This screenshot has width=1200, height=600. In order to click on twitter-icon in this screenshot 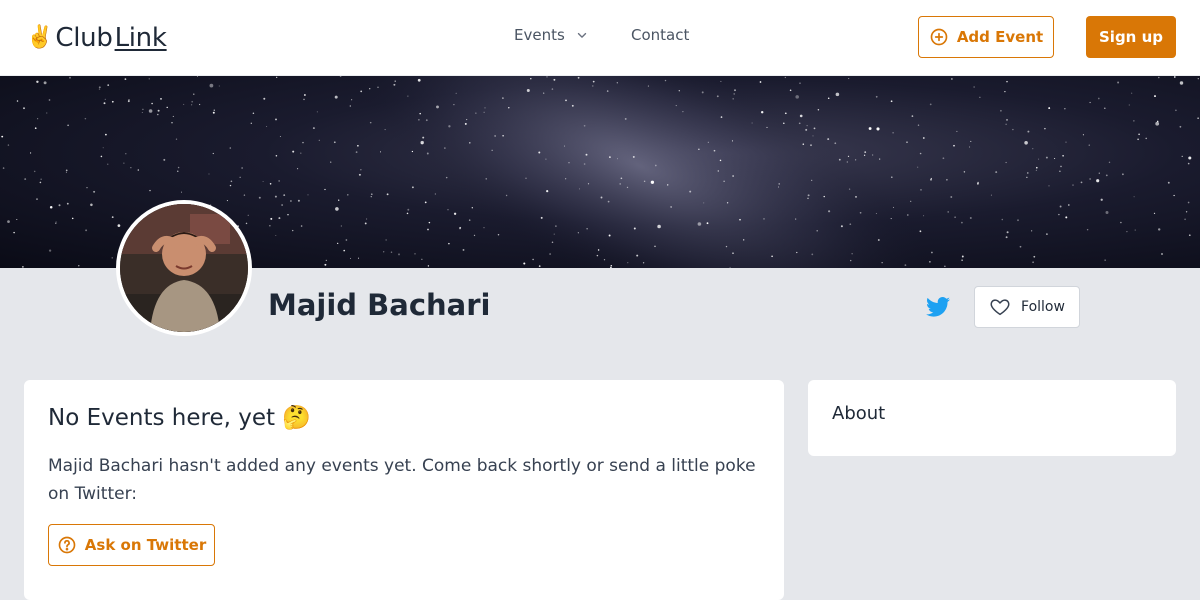, I will do `click(938, 307)`.